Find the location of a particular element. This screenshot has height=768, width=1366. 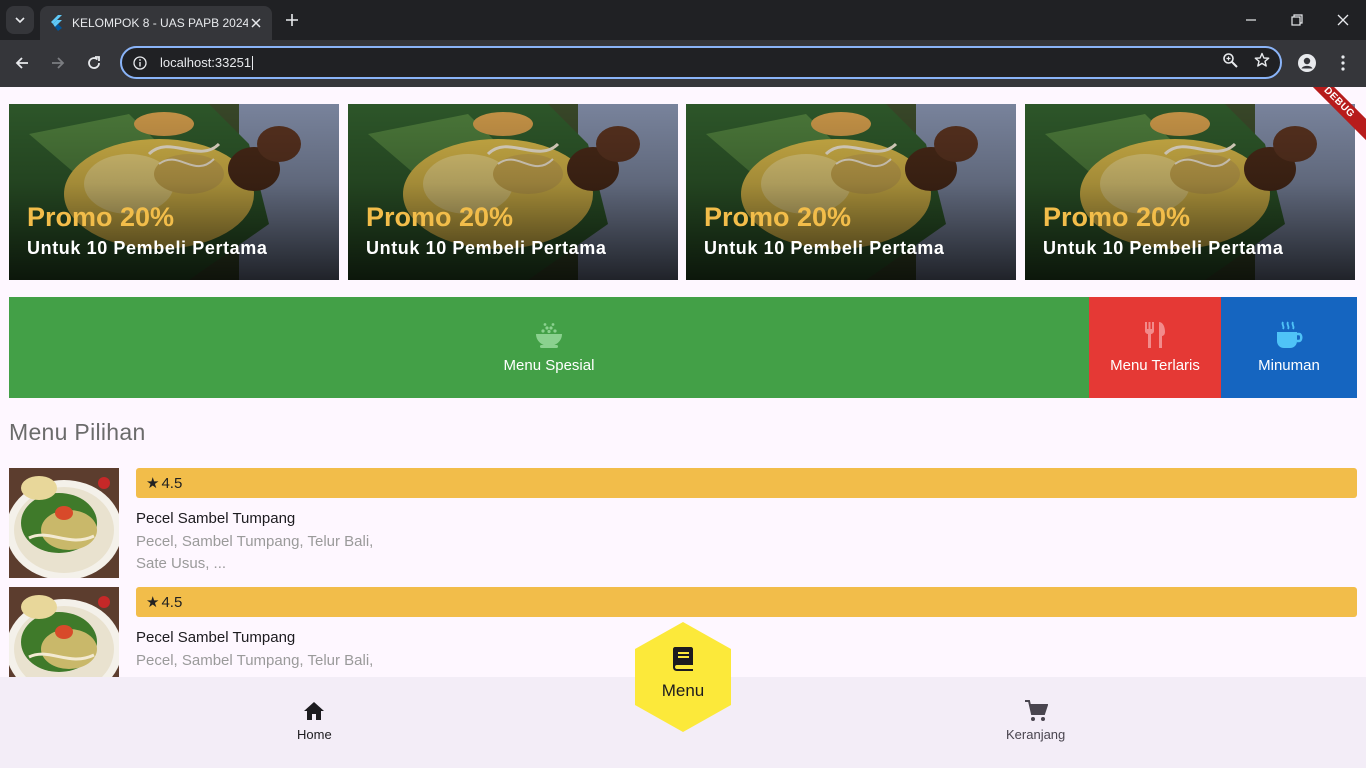

url-text: localhost:33251 is located at coordinates (691, 63).